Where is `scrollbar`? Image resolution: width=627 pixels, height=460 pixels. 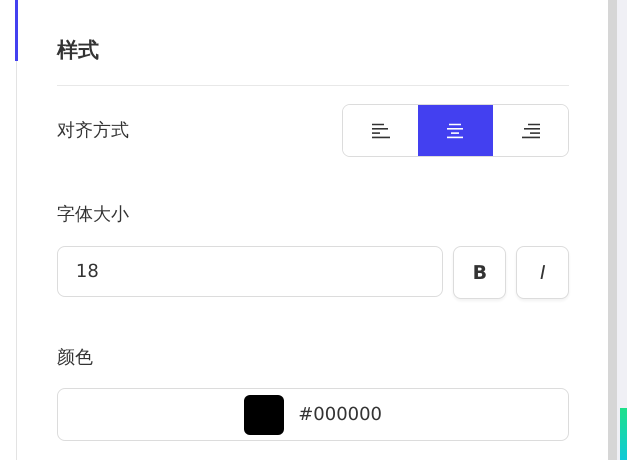 scrollbar is located at coordinates (612, 230).